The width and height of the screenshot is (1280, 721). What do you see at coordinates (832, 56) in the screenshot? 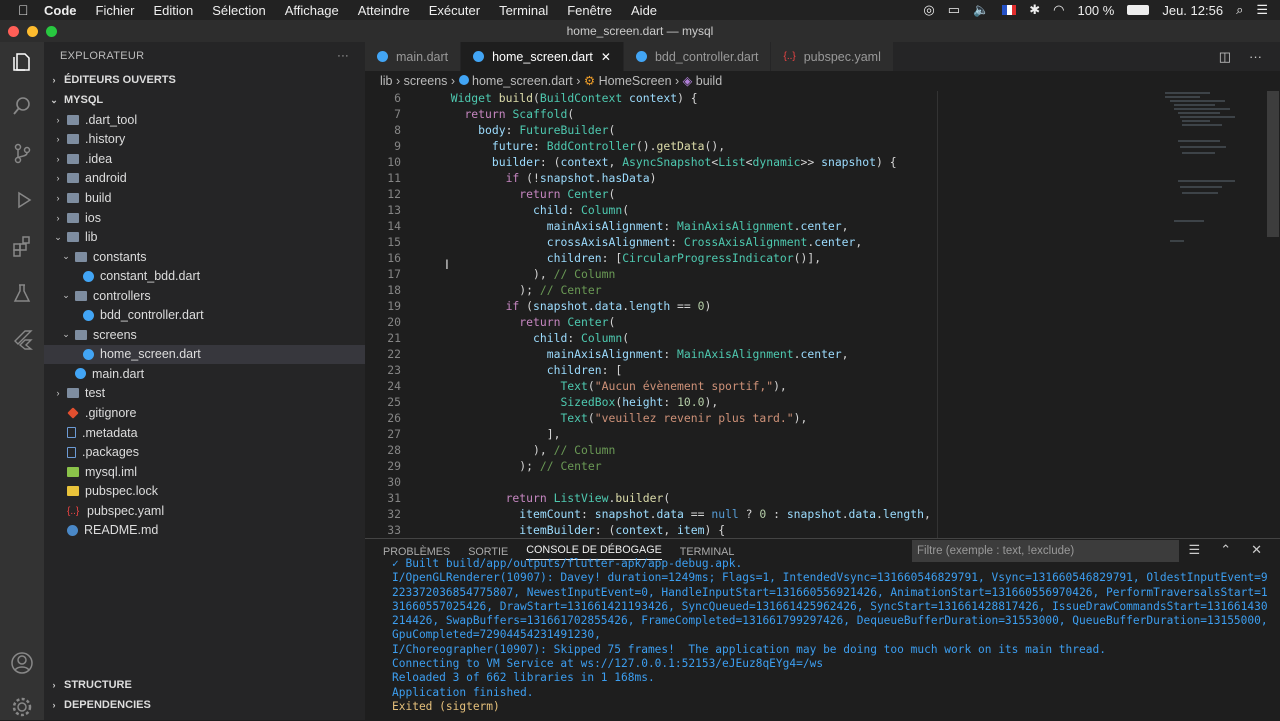
I see `tab-pubspec-yaml: {..} pubspec.yaml` at bounding box center [832, 56].